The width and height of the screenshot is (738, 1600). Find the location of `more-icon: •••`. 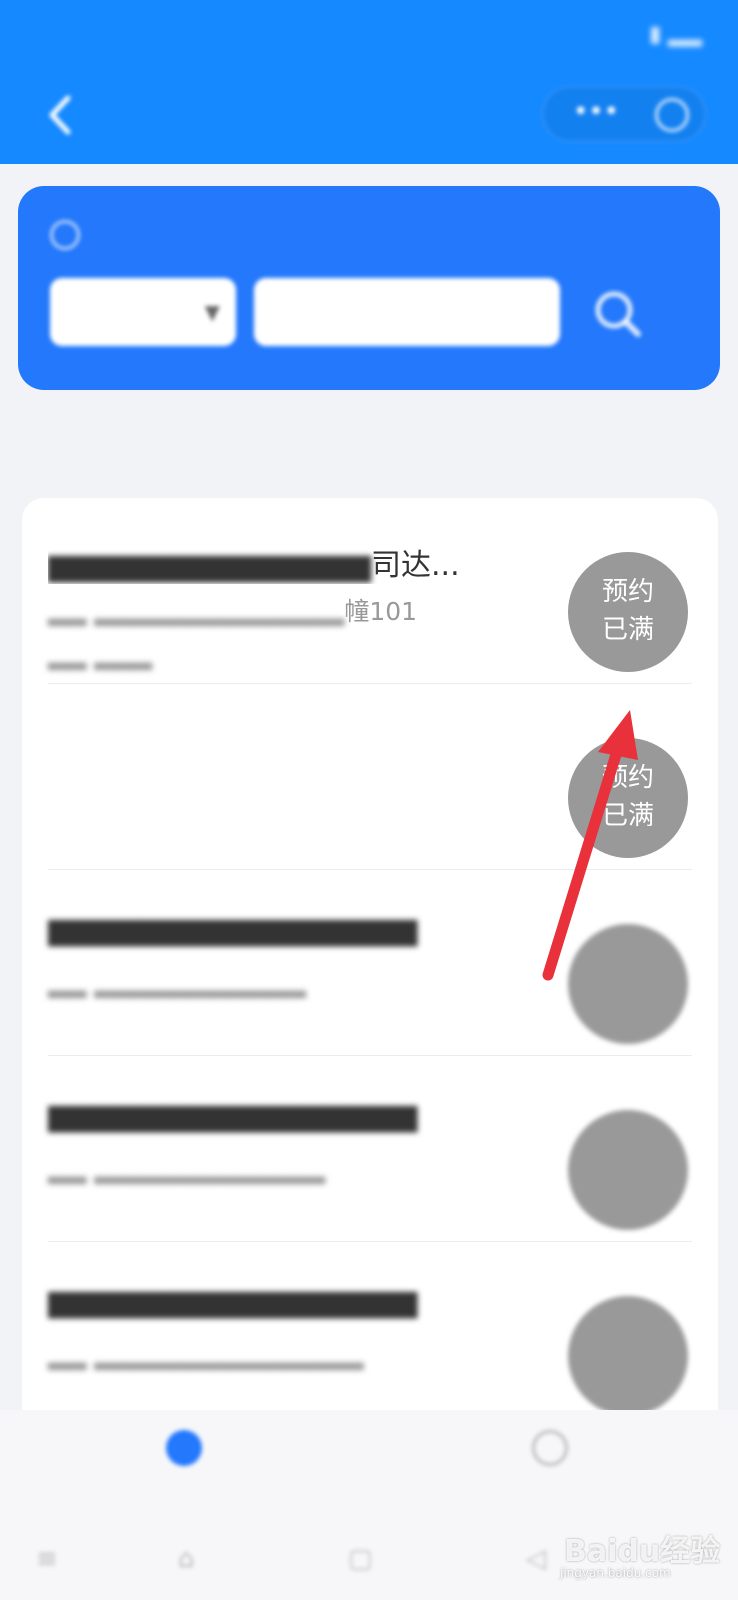

more-icon: ••• is located at coordinates (596, 112).